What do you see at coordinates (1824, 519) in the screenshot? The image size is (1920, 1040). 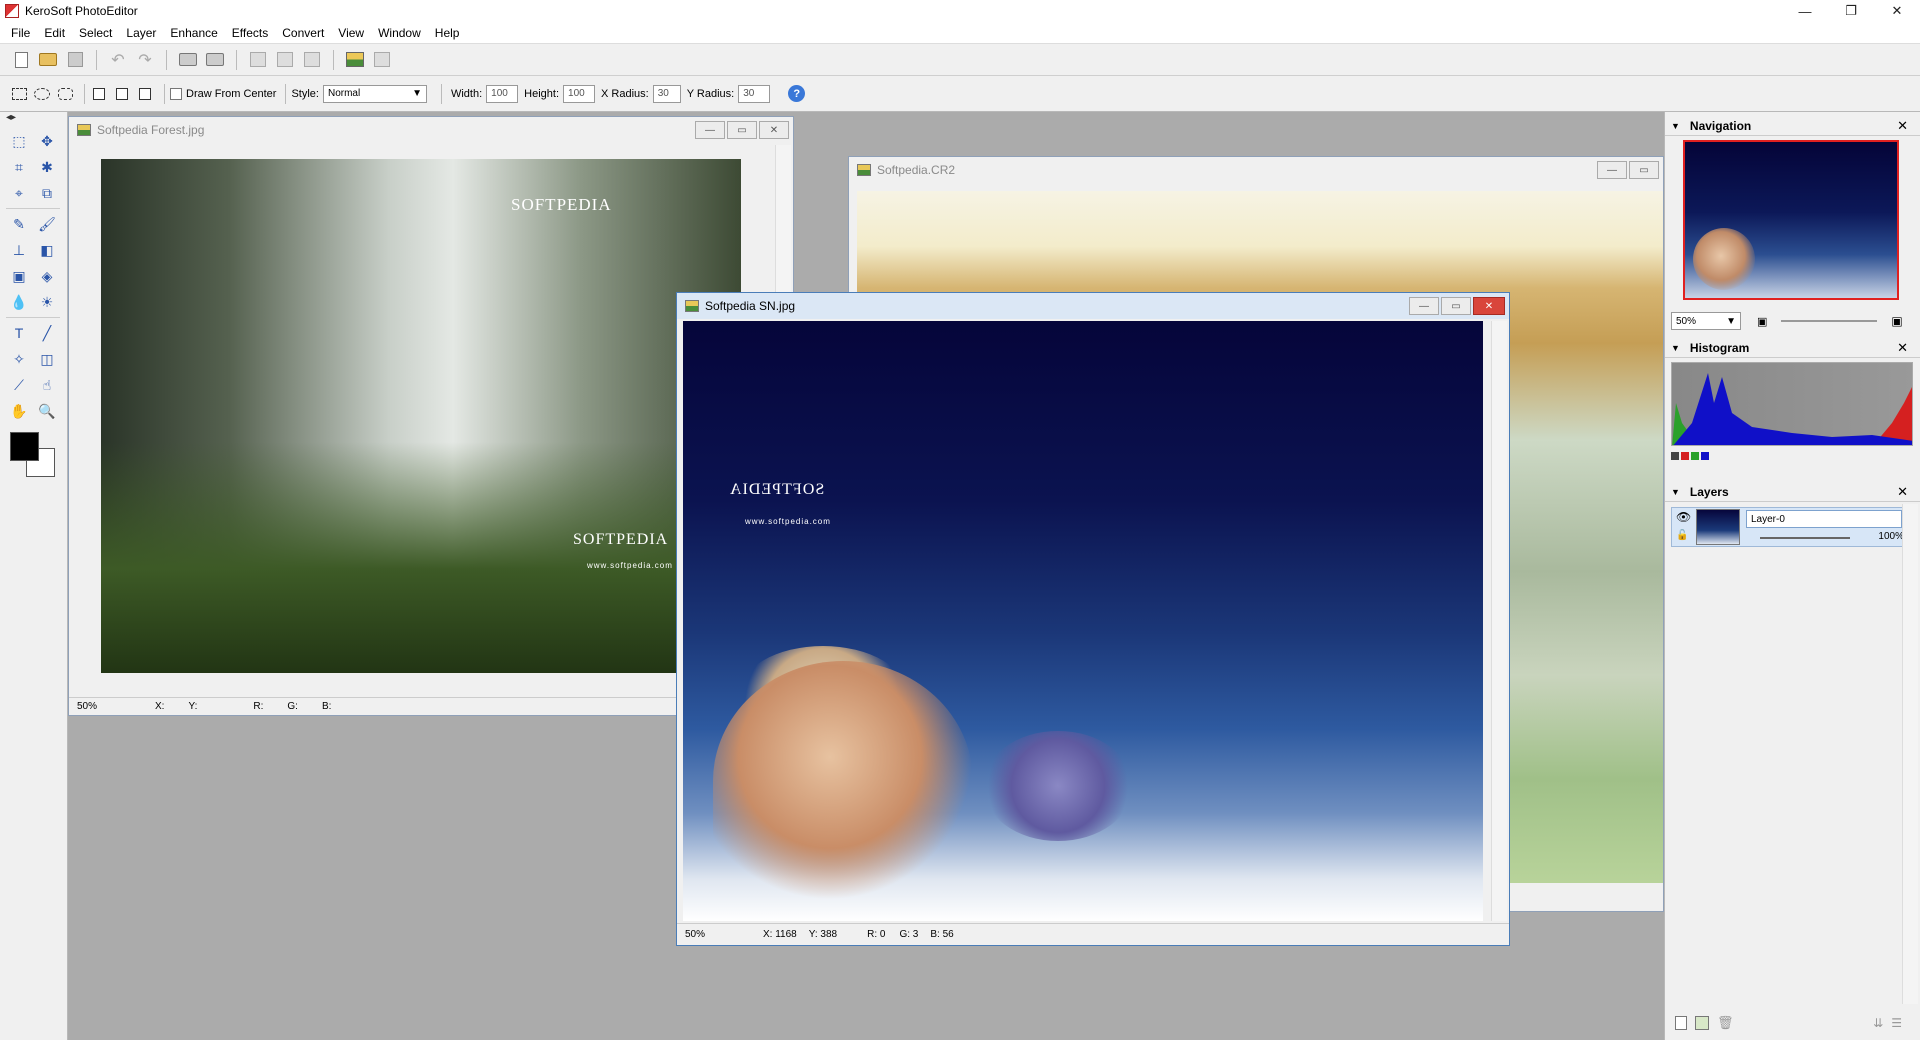 I see `layer-name-field: Layer-0` at bounding box center [1824, 519].